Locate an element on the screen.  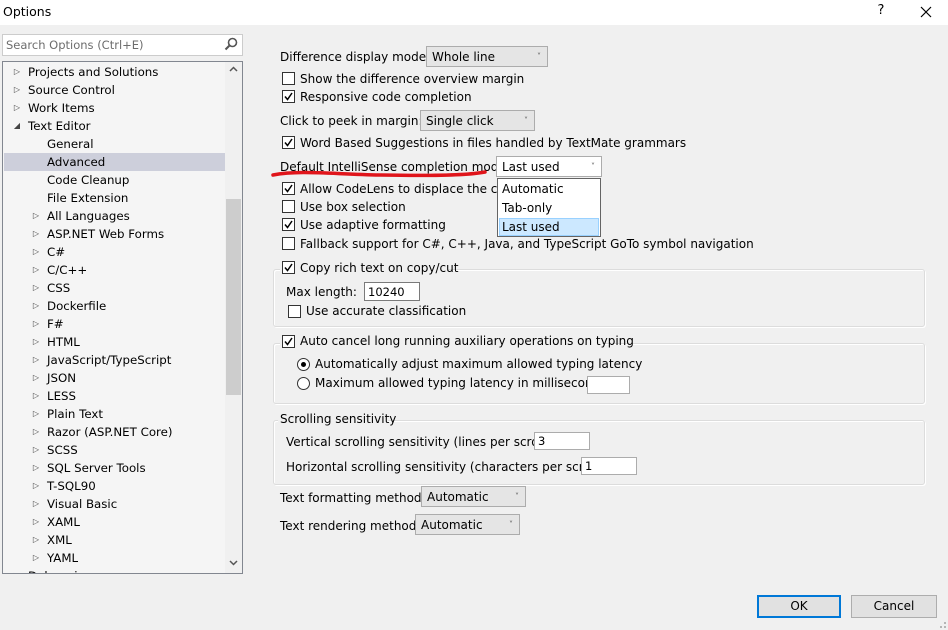
responsive-code-completion-checkbox is located at coordinates (288, 96).